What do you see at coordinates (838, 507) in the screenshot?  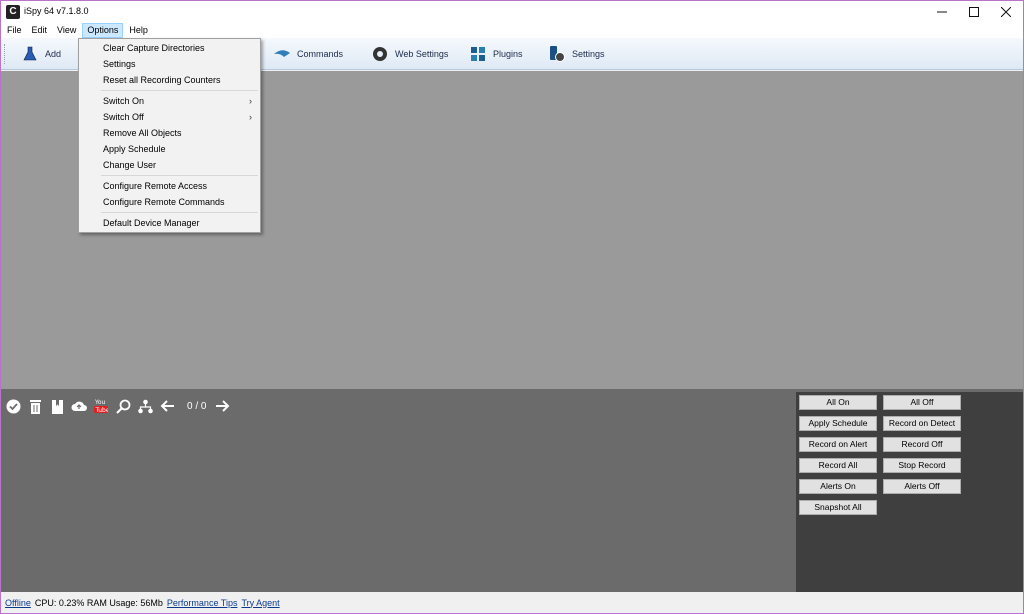 I see `snapshot-all-button: Snapshot All` at bounding box center [838, 507].